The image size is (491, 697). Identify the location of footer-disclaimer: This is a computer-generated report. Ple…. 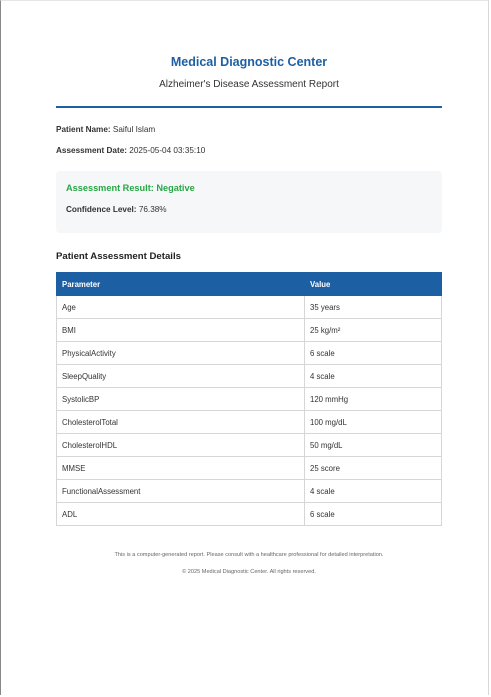
(249, 555).